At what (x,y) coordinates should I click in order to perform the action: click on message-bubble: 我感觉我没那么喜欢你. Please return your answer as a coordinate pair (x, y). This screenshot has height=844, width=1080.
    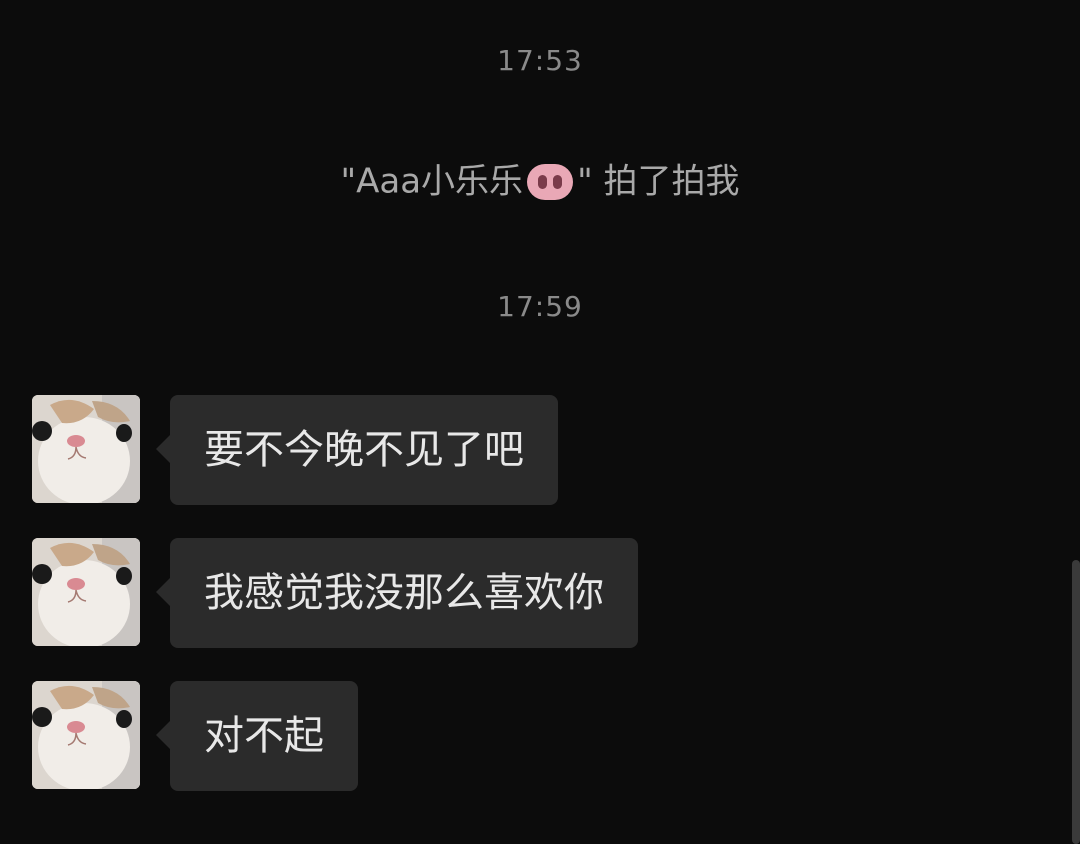
    Looking at the image, I should click on (397, 593).